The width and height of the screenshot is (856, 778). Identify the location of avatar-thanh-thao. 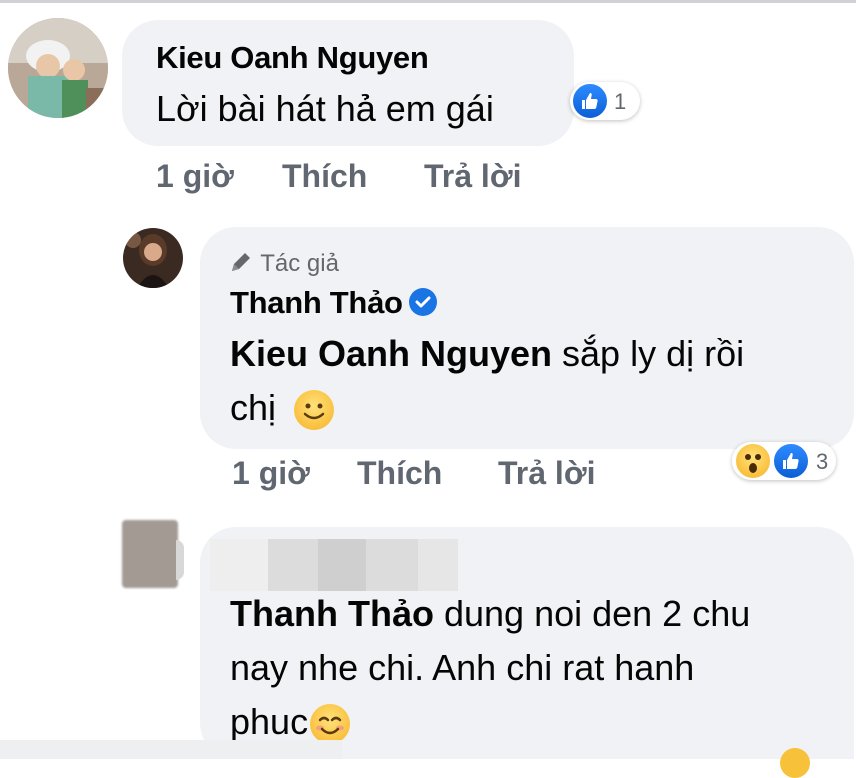
(153, 258).